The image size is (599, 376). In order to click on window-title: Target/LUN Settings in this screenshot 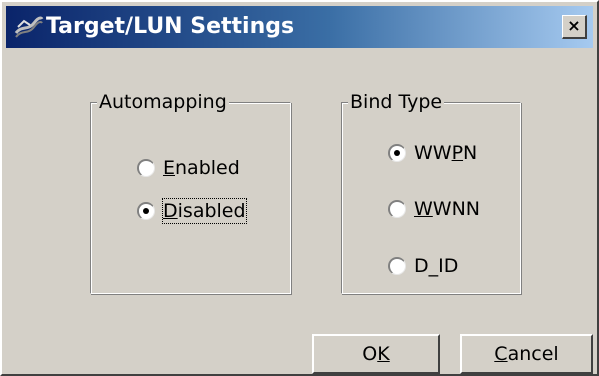, I will do `click(170, 26)`.